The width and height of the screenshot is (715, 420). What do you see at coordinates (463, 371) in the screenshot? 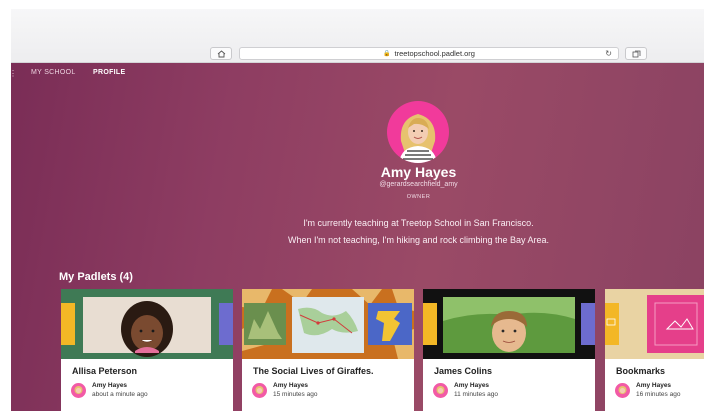
I see `padlet-title: James Colins` at bounding box center [463, 371].